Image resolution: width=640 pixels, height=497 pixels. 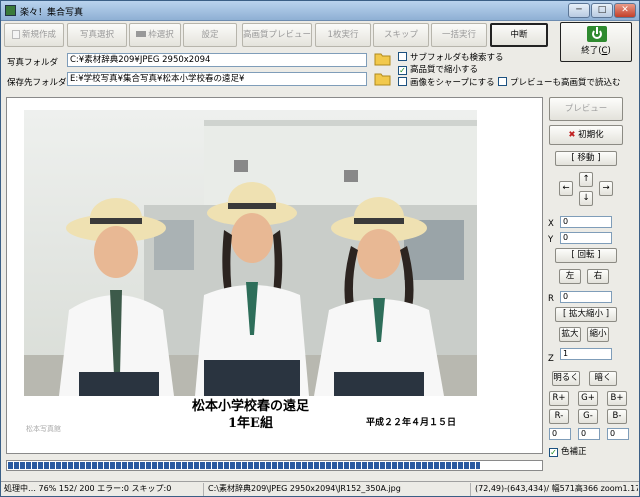 What do you see at coordinates (586, 255) in the screenshot?
I see `rotate-header: [ 回転 ]` at bounding box center [586, 255].